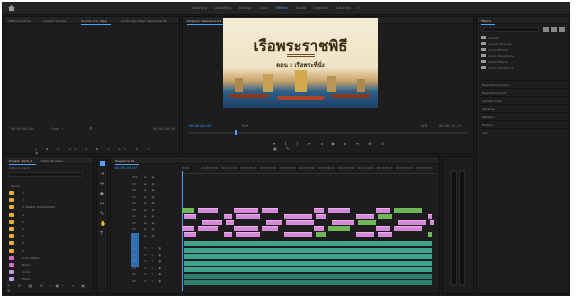 Image resolution: width=576 pixels, height=298 pixels. I want to click on project-item: 8, so click(50, 243).